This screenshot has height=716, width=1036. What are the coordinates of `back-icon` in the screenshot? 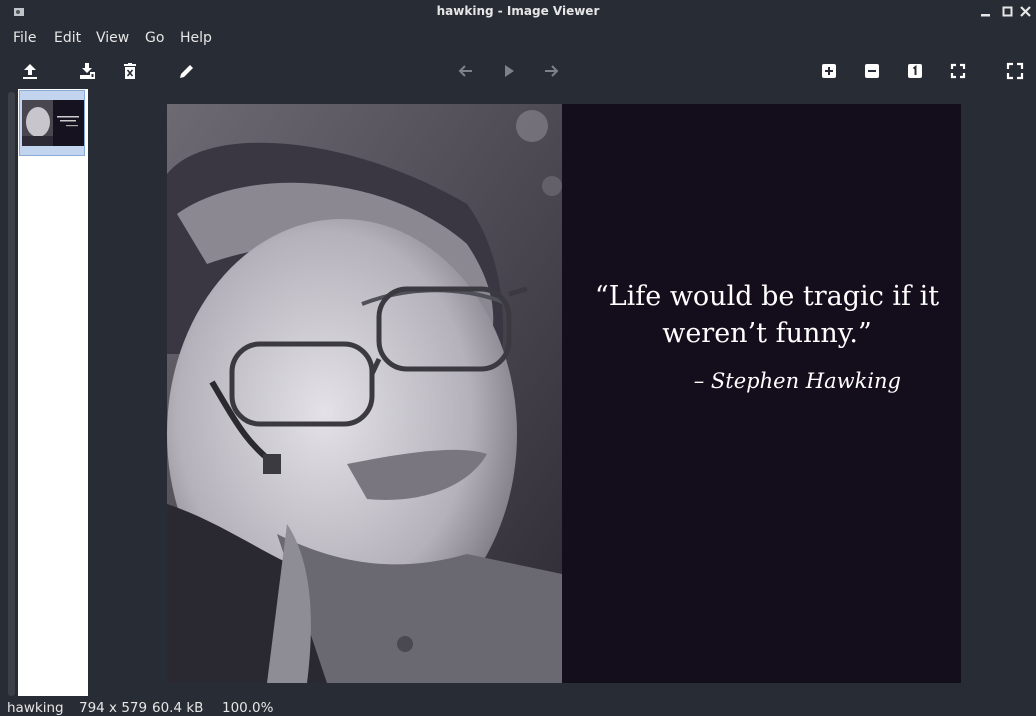 It's located at (465, 71).